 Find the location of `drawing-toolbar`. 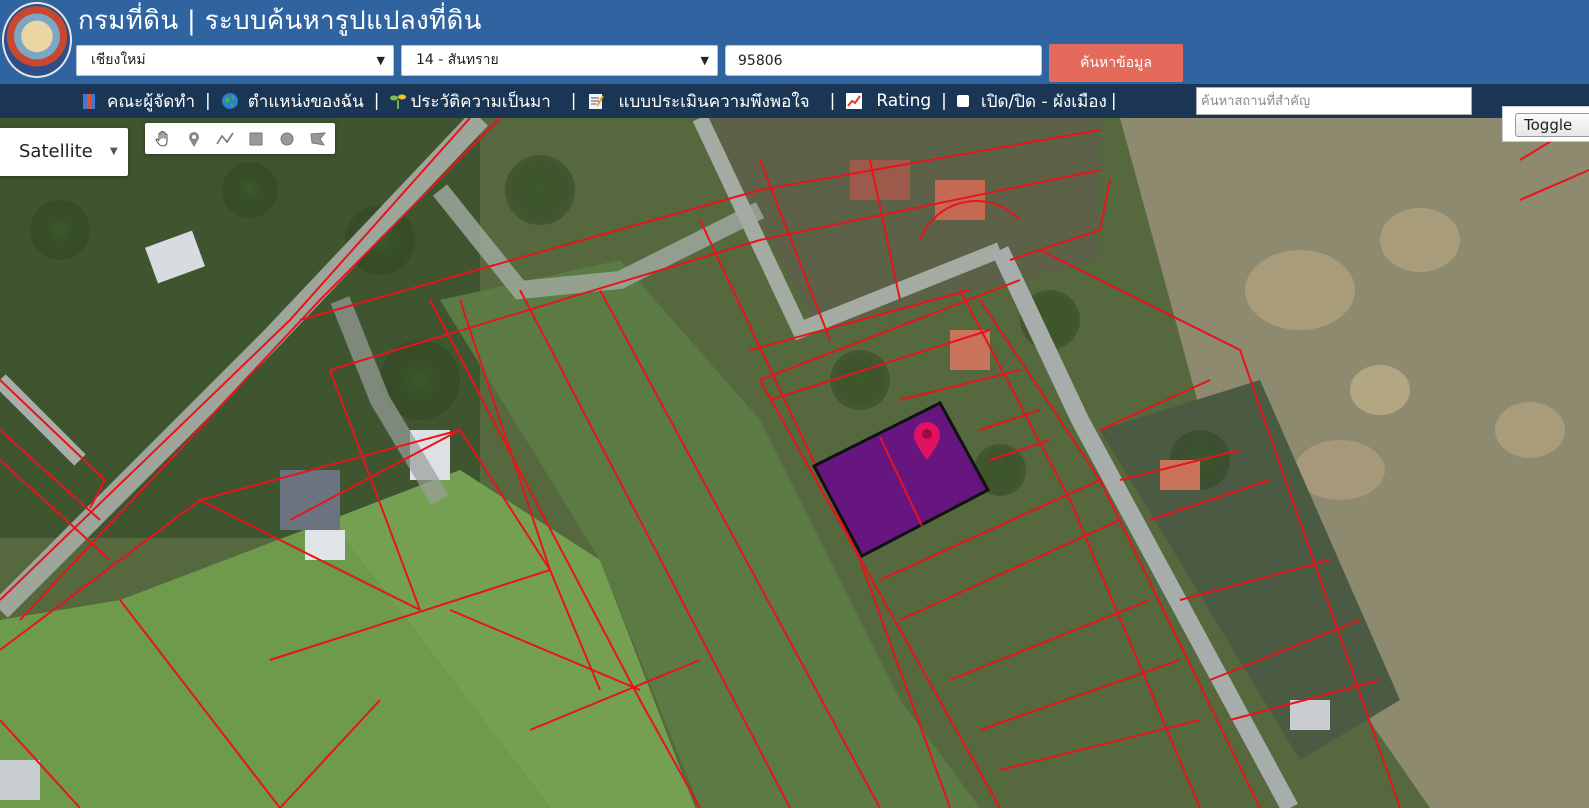

drawing-toolbar is located at coordinates (240, 138).